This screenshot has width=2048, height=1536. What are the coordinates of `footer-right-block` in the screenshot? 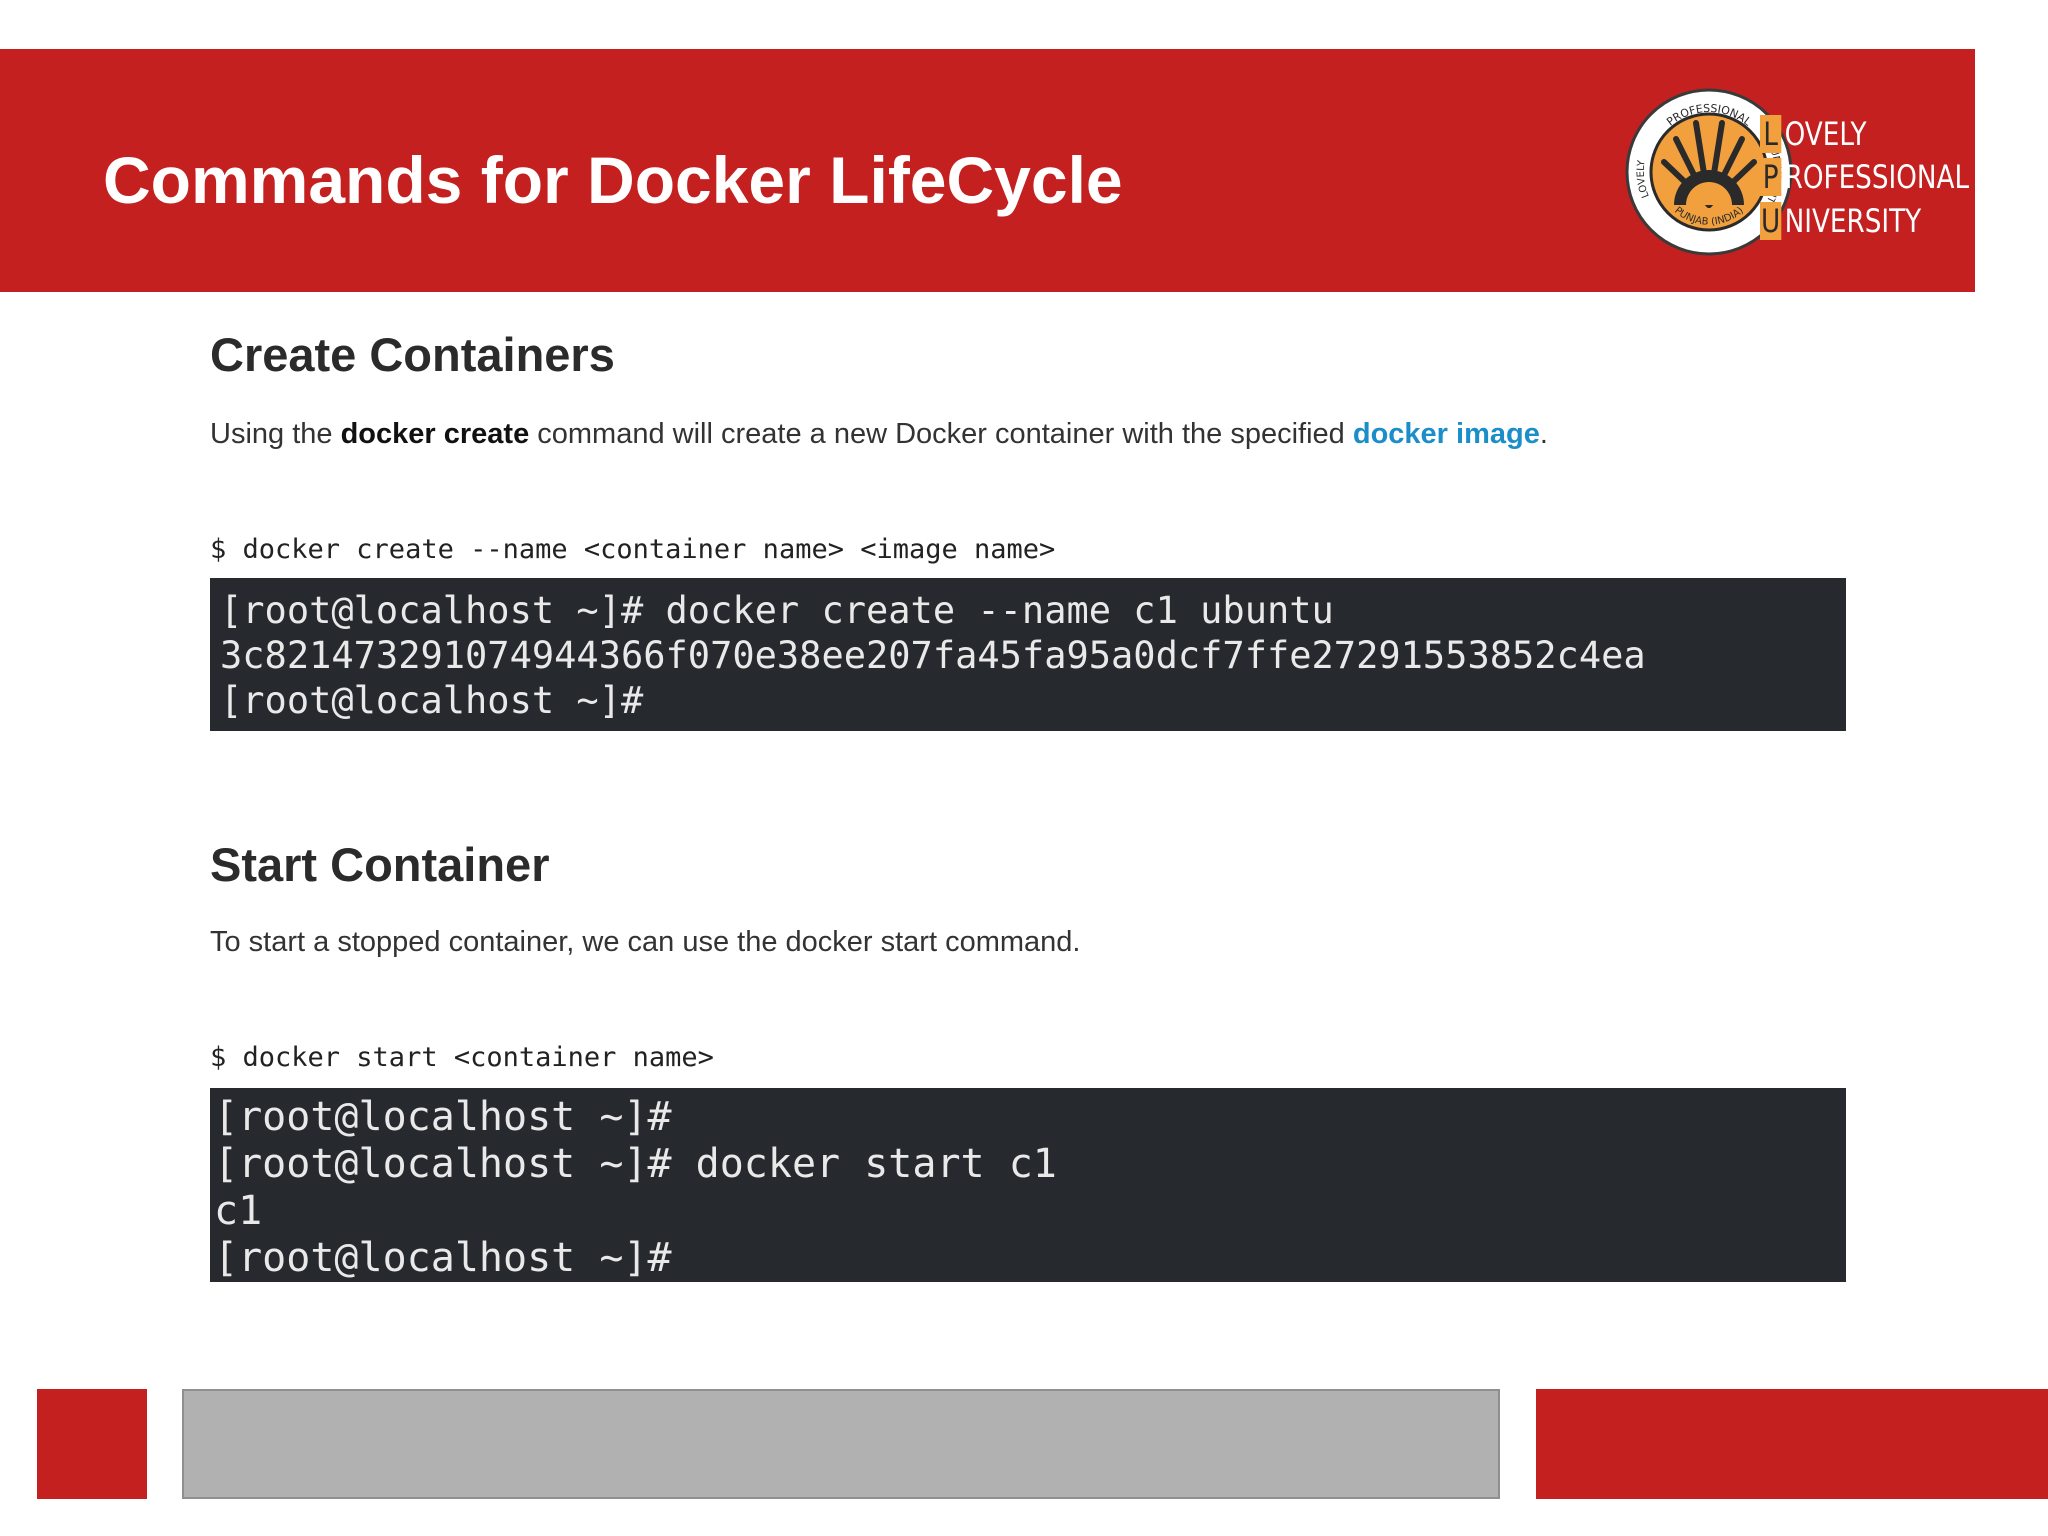 It's located at (1792, 1444).